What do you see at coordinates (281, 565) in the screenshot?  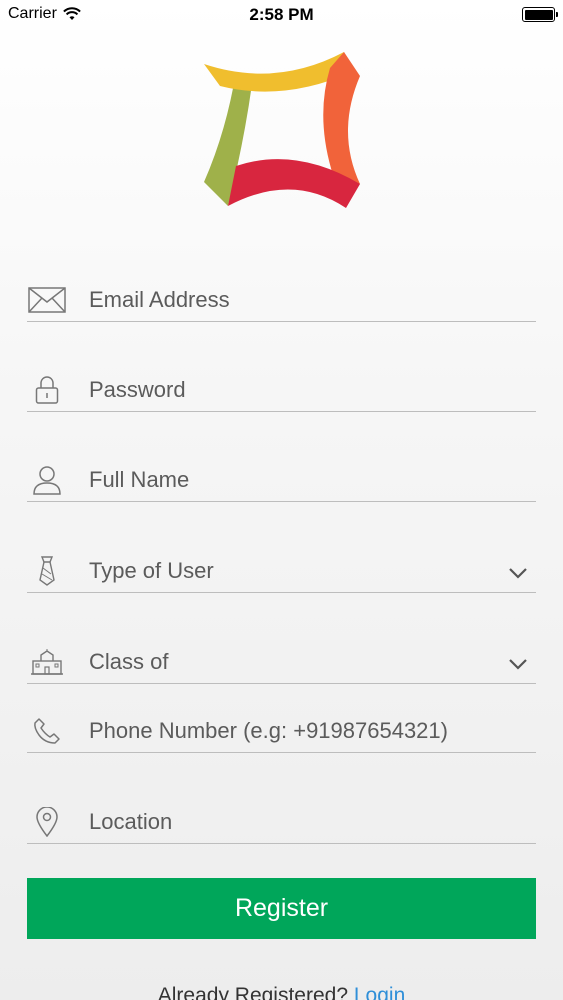 I see `user-type-select: Type of User` at bounding box center [281, 565].